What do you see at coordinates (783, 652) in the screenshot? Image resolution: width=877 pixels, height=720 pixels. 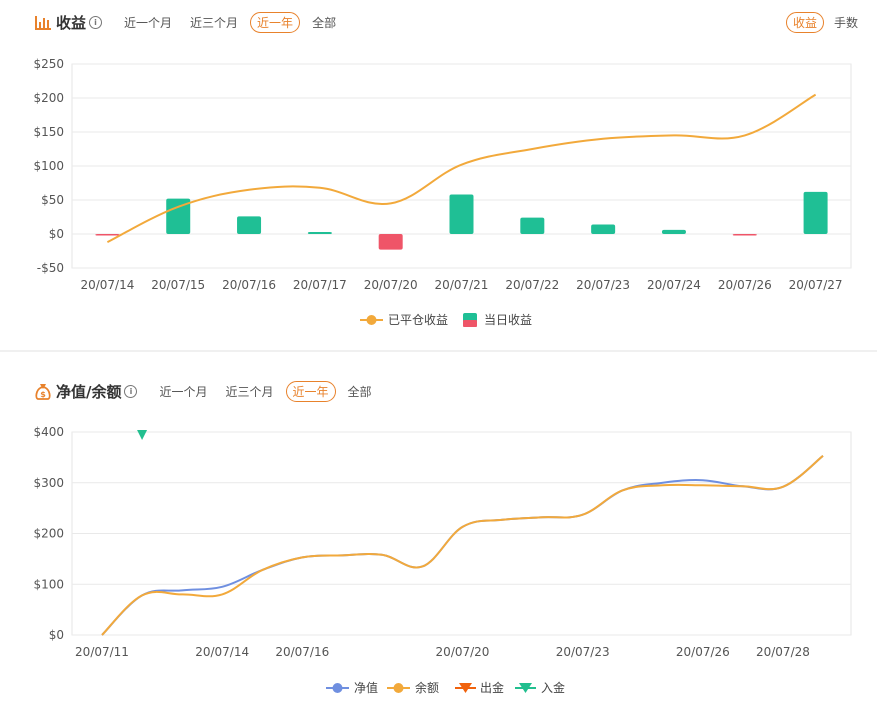 I see `x-tick-label: 20/07/28` at bounding box center [783, 652].